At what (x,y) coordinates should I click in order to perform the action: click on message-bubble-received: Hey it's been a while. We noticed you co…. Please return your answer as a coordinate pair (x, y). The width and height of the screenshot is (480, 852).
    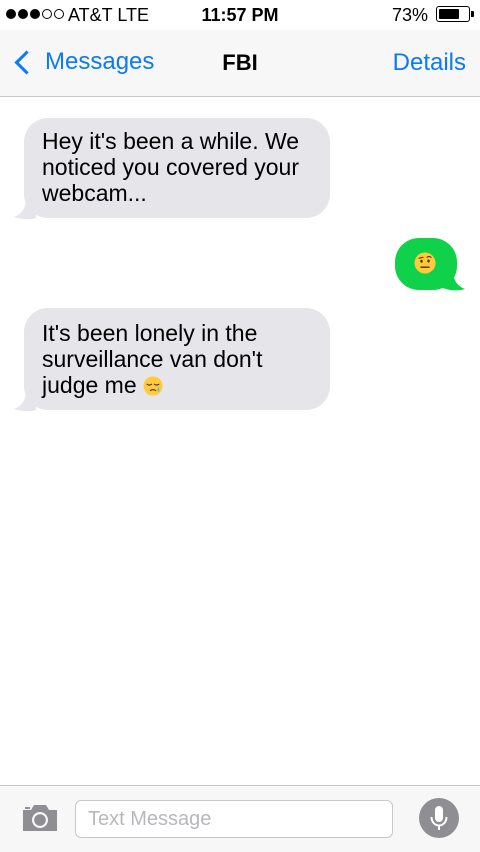
    Looking at the image, I should click on (177, 168).